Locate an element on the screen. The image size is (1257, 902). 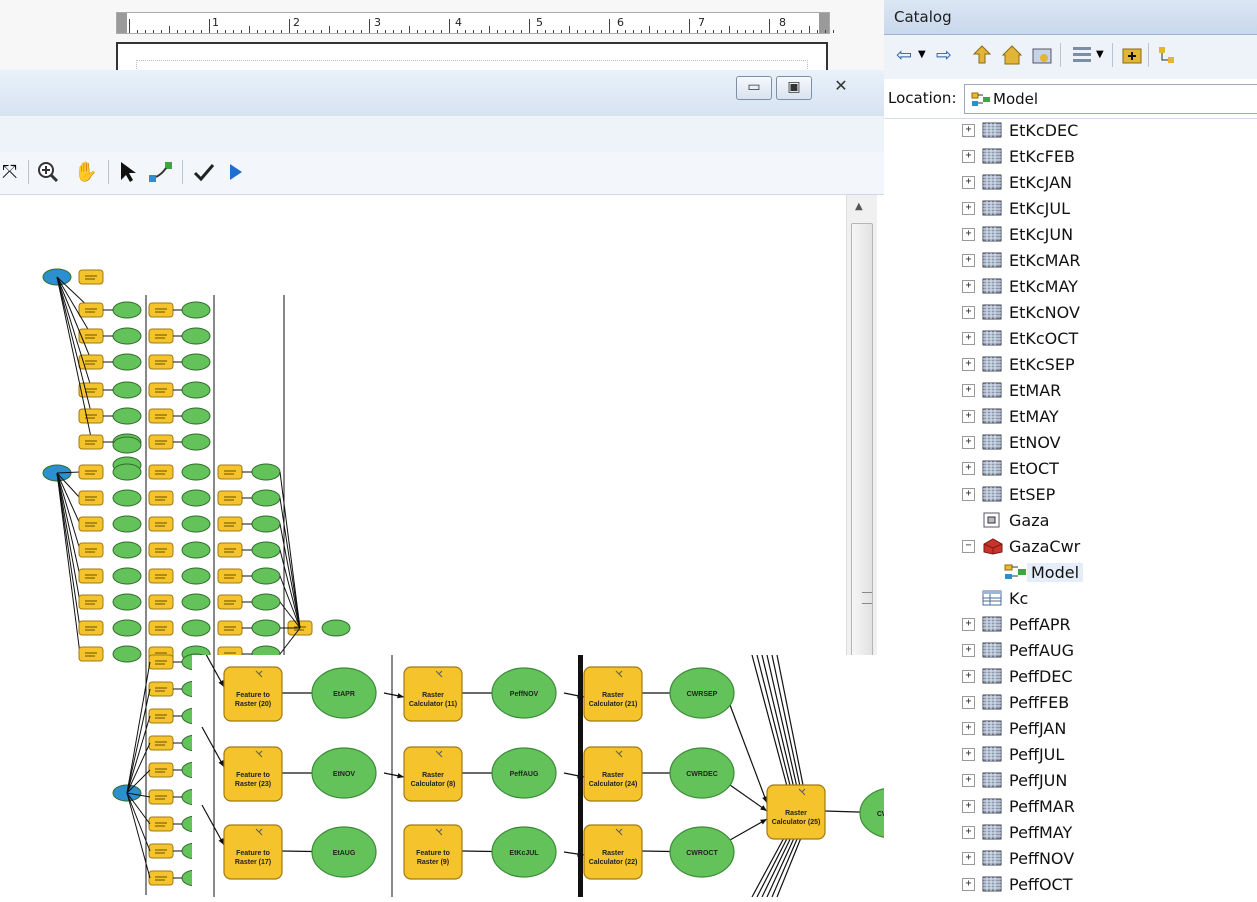
catalog-item-etnov: + EtNOV is located at coordinates (1070, 443).